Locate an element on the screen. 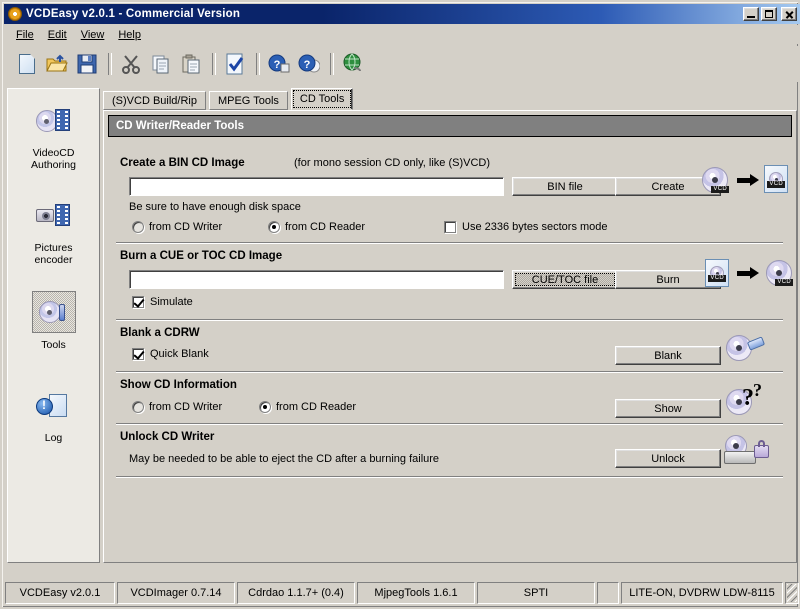 Image resolution: width=800 pixels, height=609 pixels. log-icon is located at coordinates (54, 406).